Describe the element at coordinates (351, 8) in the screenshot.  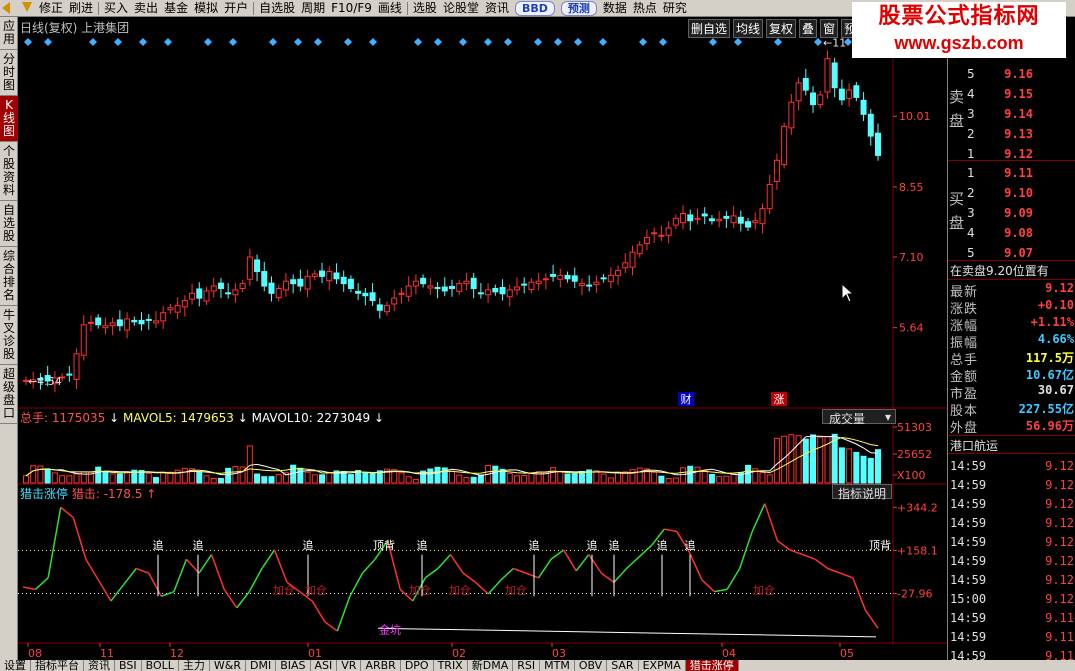
I see `toolbar-item: F10/F9` at that location.